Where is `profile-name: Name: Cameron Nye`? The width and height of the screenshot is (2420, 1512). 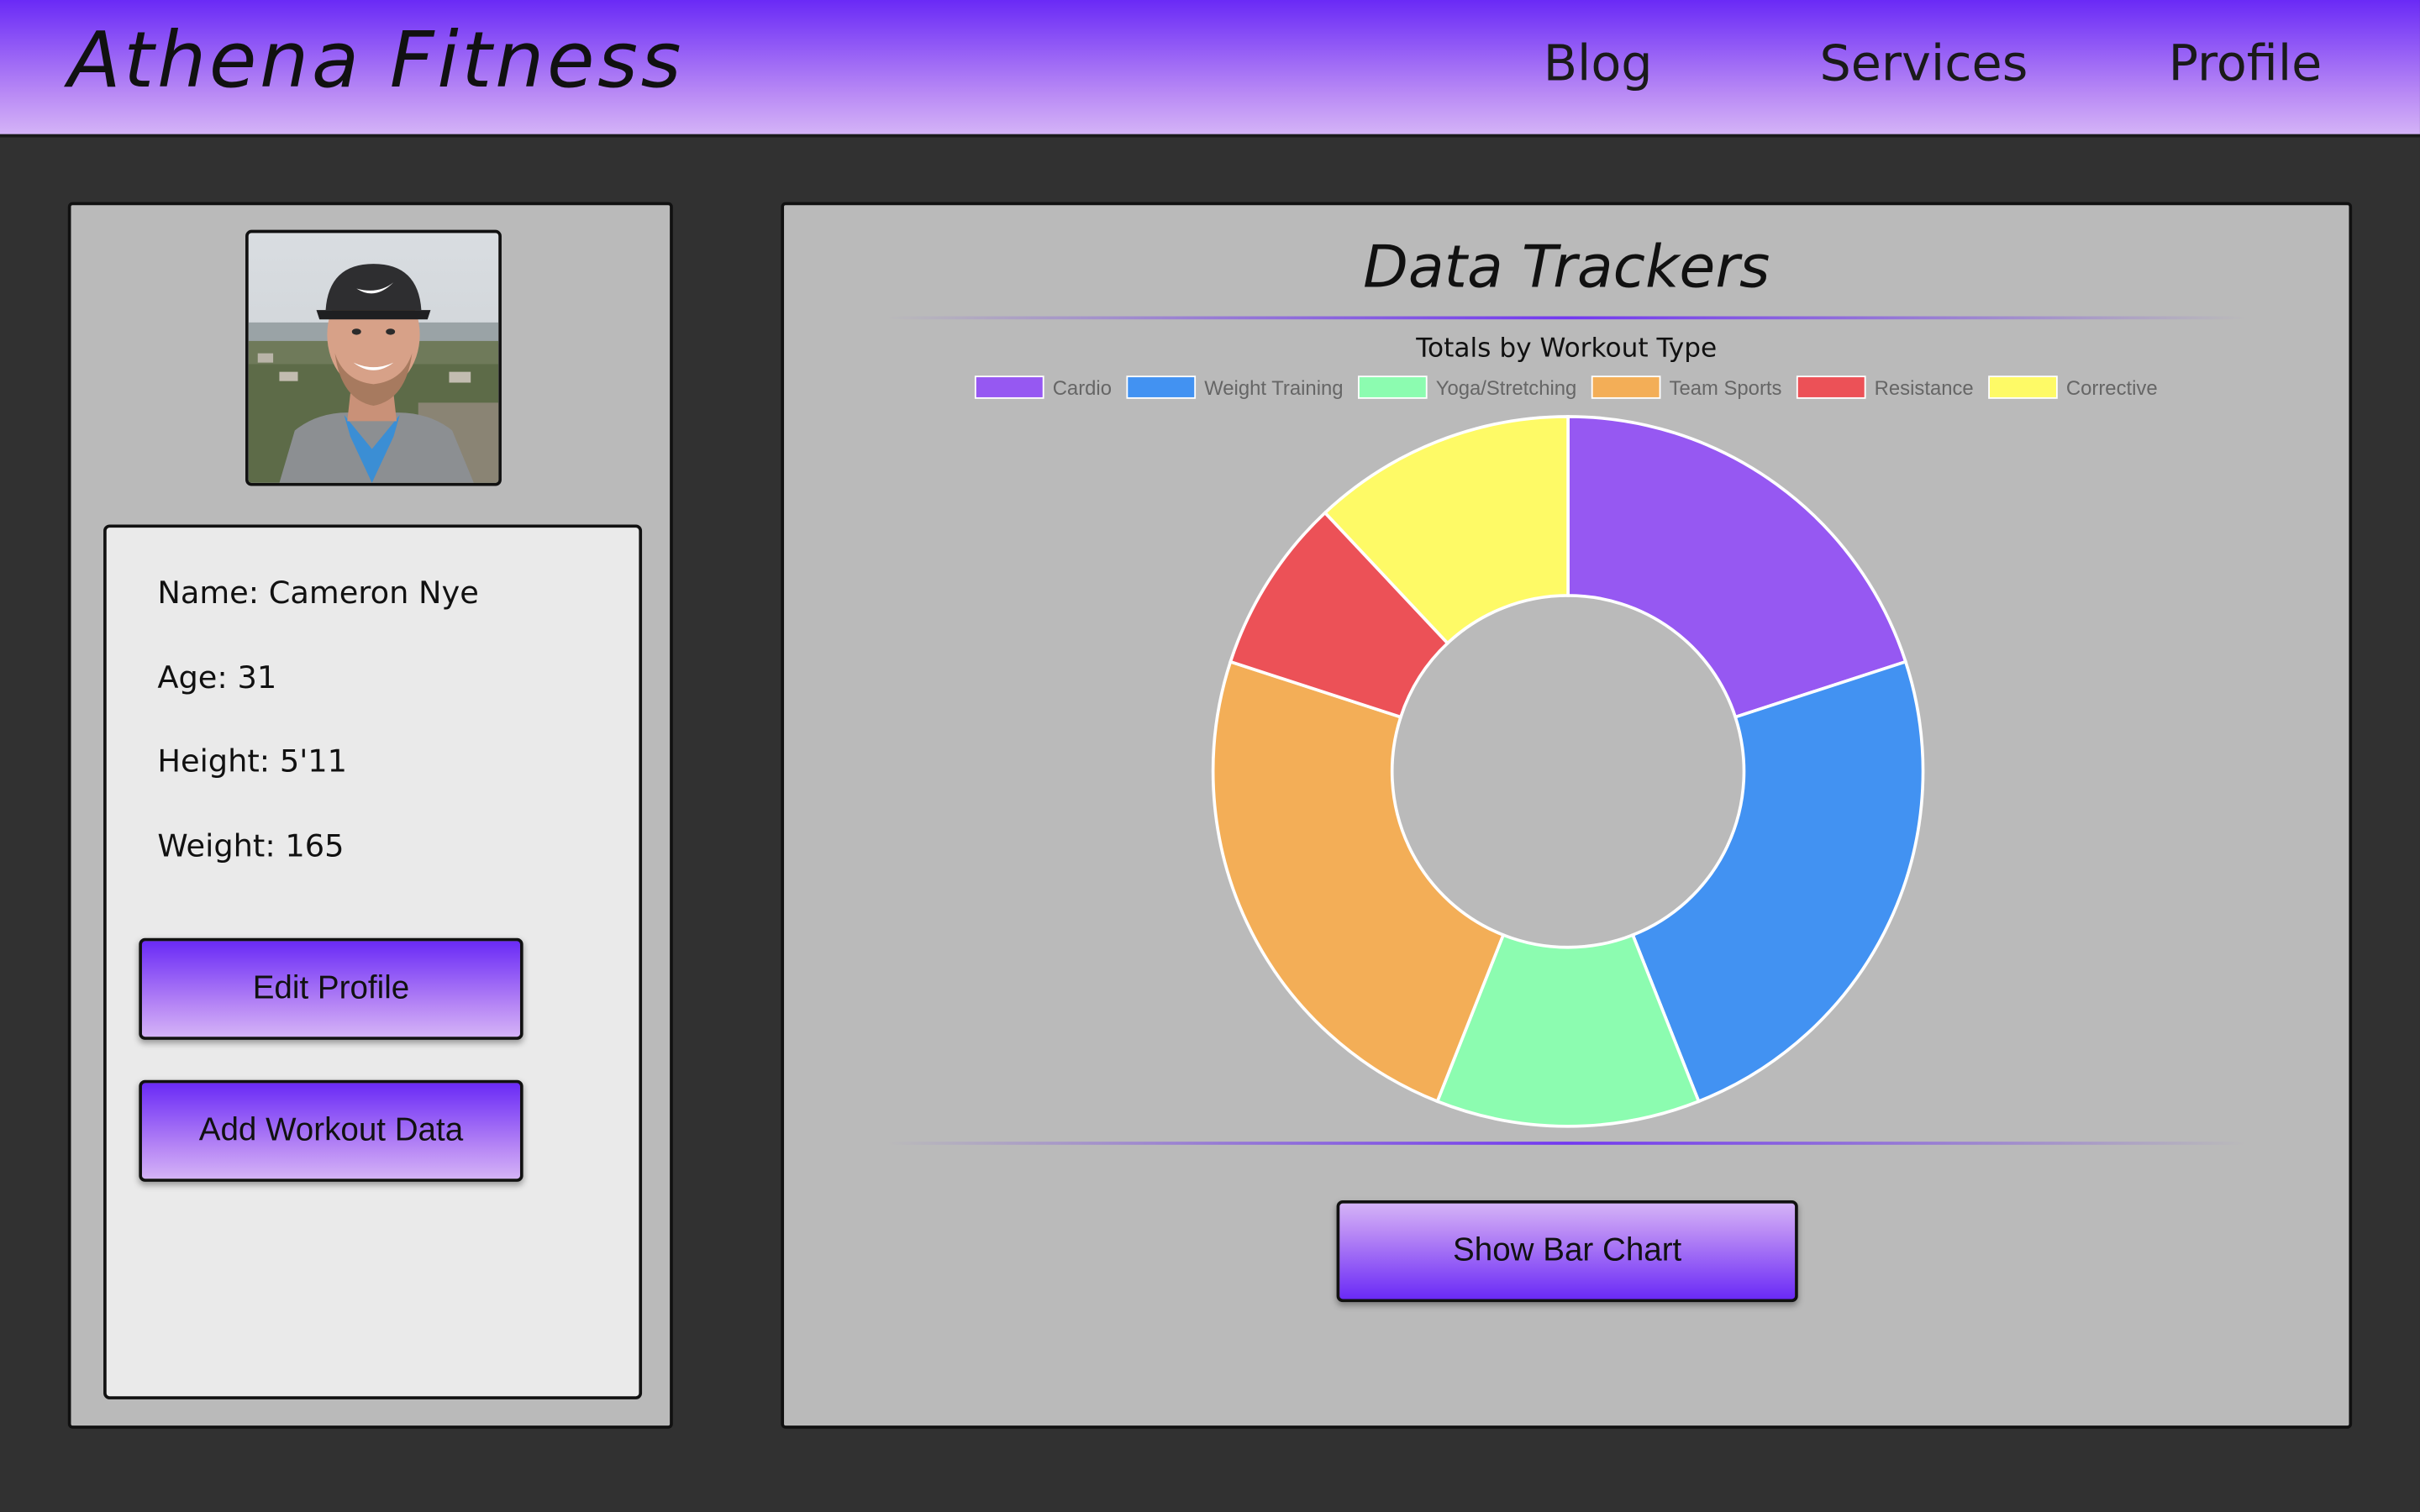 profile-name: Name: Cameron Nye is located at coordinates (318, 593).